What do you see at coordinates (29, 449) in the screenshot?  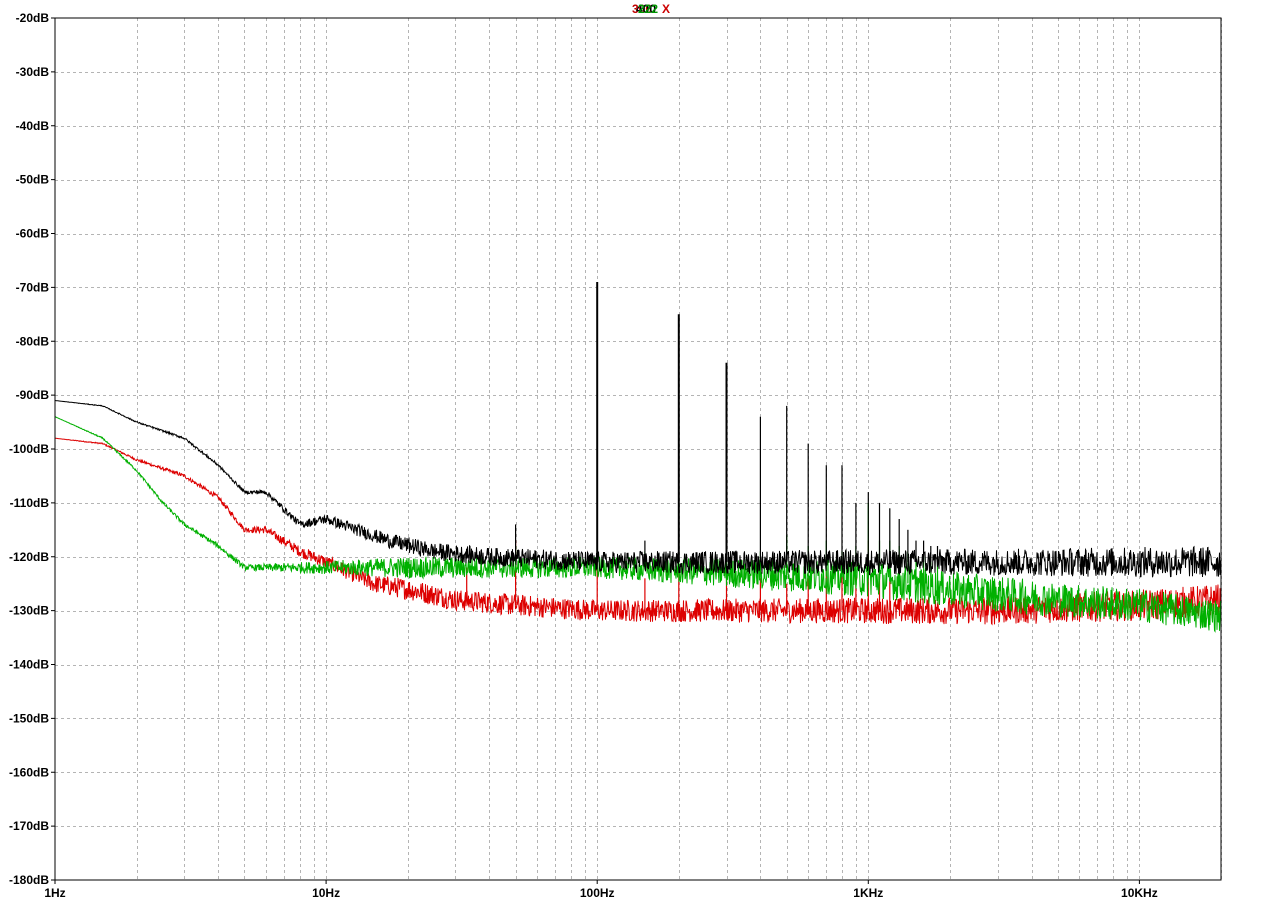 I see `y-tick-label: -100dB` at bounding box center [29, 449].